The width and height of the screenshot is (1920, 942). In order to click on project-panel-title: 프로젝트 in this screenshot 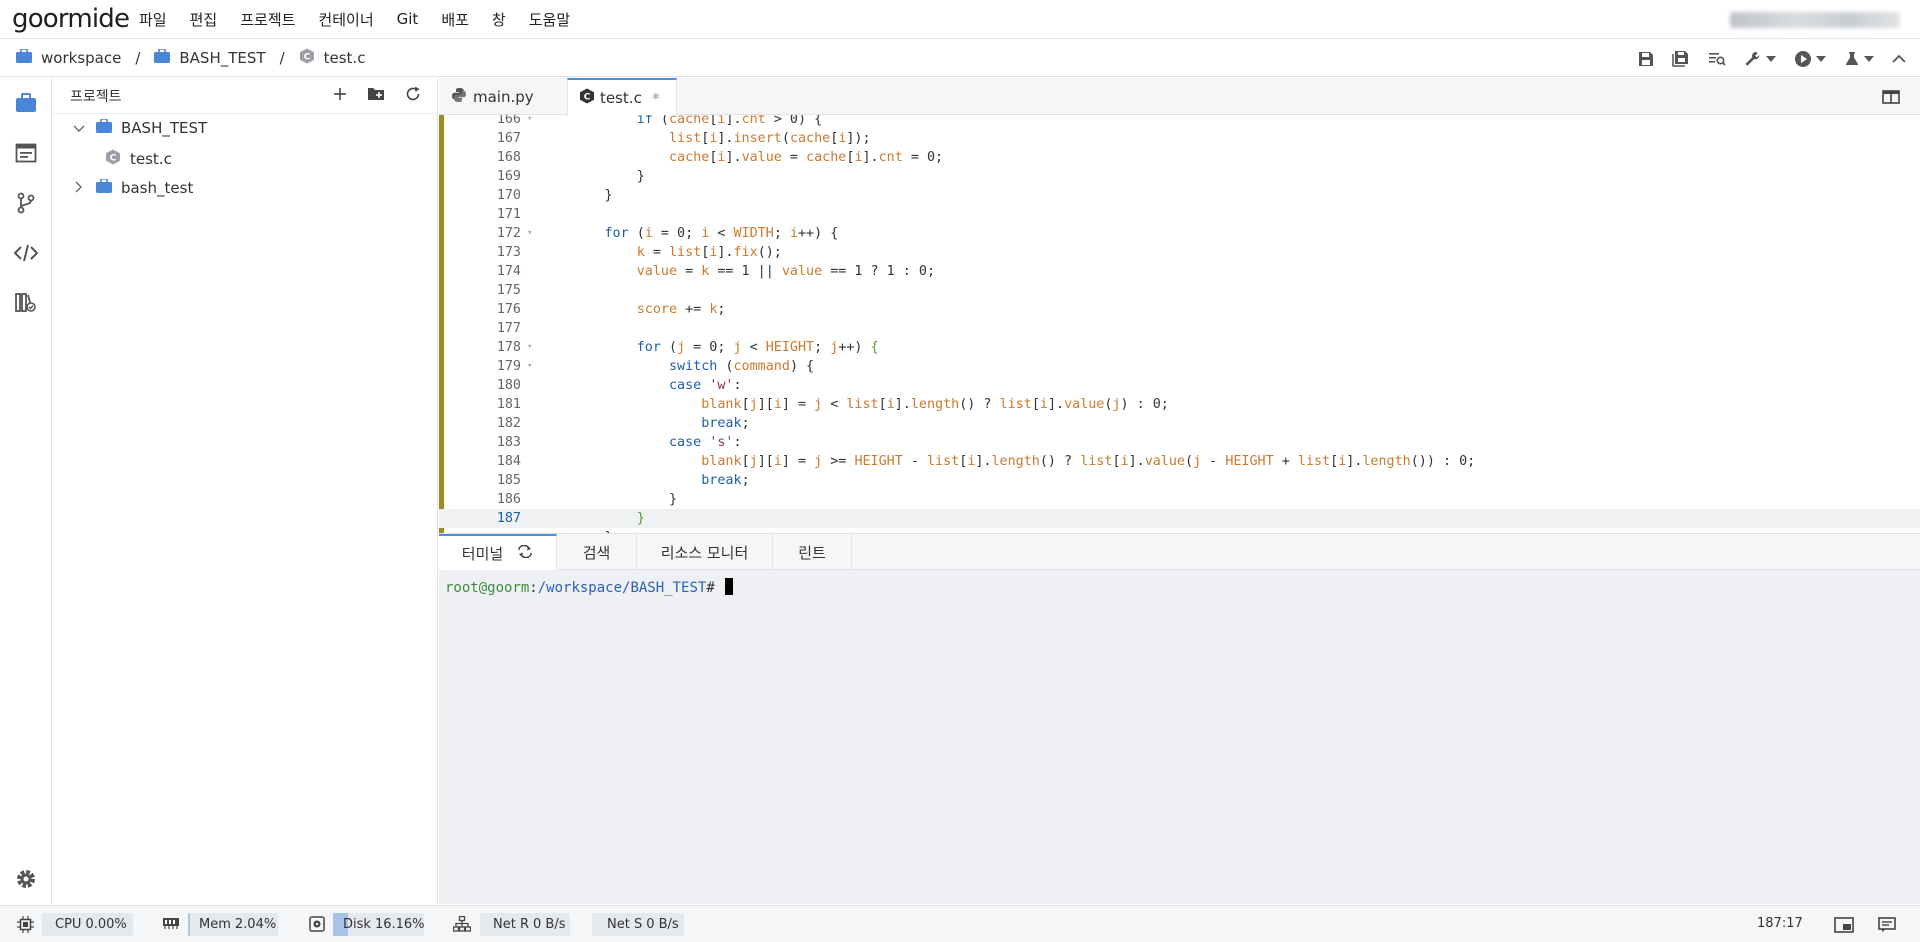, I will do `click(96, 96)`.